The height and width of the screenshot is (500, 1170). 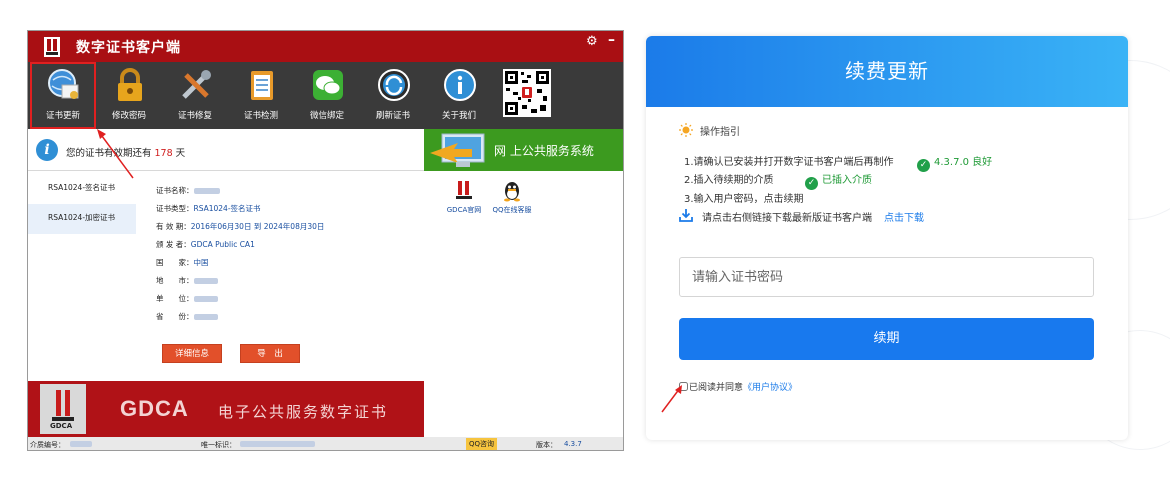 I want to click on status-bar: 介质编号： 唯一标识： QQ咨询 版本： 4.3.7, so click(x=325, y=443).